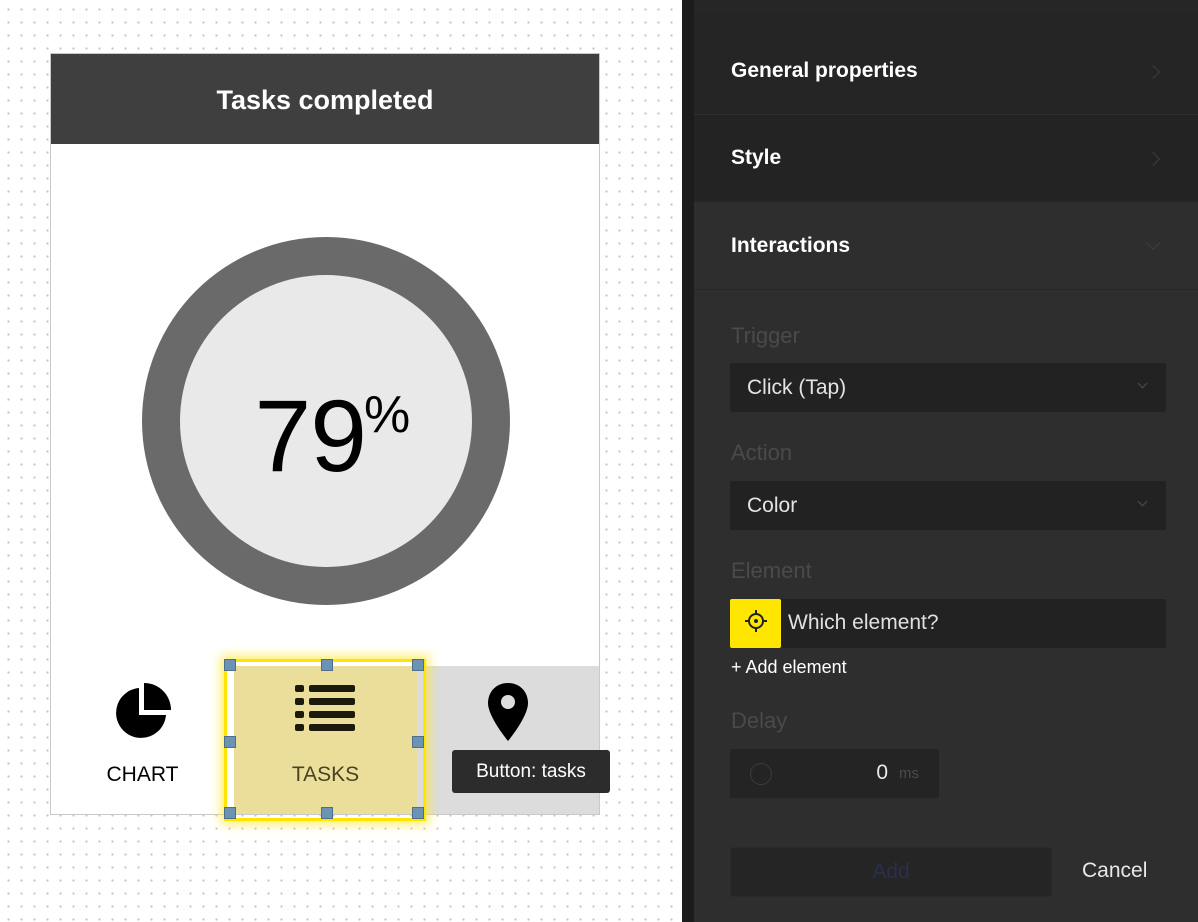  I want to click on section-title: General properties, so click(824, 70).